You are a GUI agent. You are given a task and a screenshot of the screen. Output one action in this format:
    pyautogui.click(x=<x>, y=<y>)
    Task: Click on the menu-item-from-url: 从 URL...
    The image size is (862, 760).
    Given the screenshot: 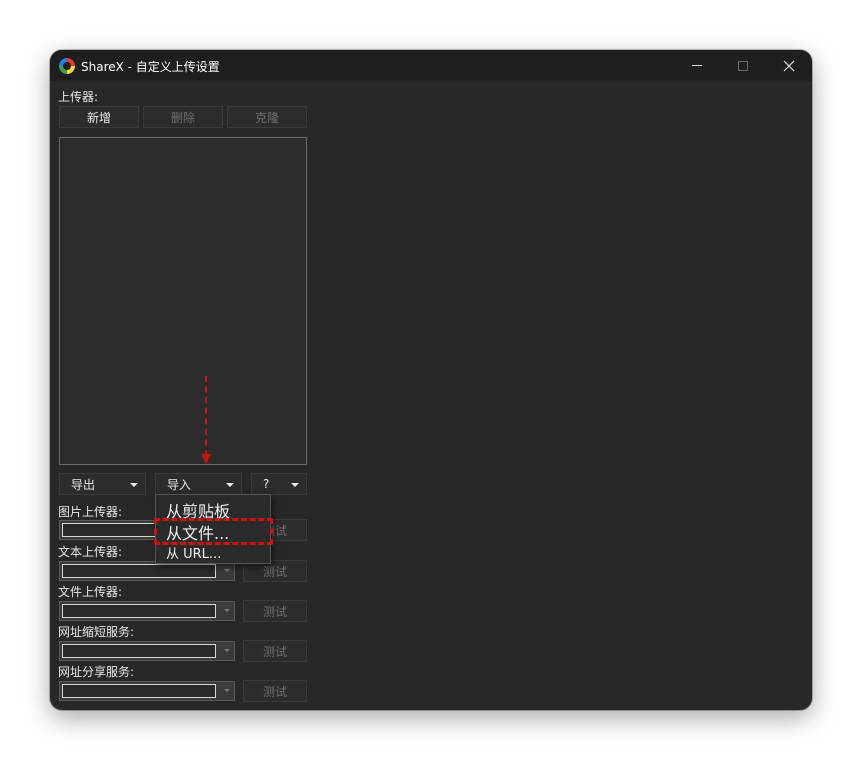 What is the action you would take?
    pyautogui.click(x=193, y=552)
    